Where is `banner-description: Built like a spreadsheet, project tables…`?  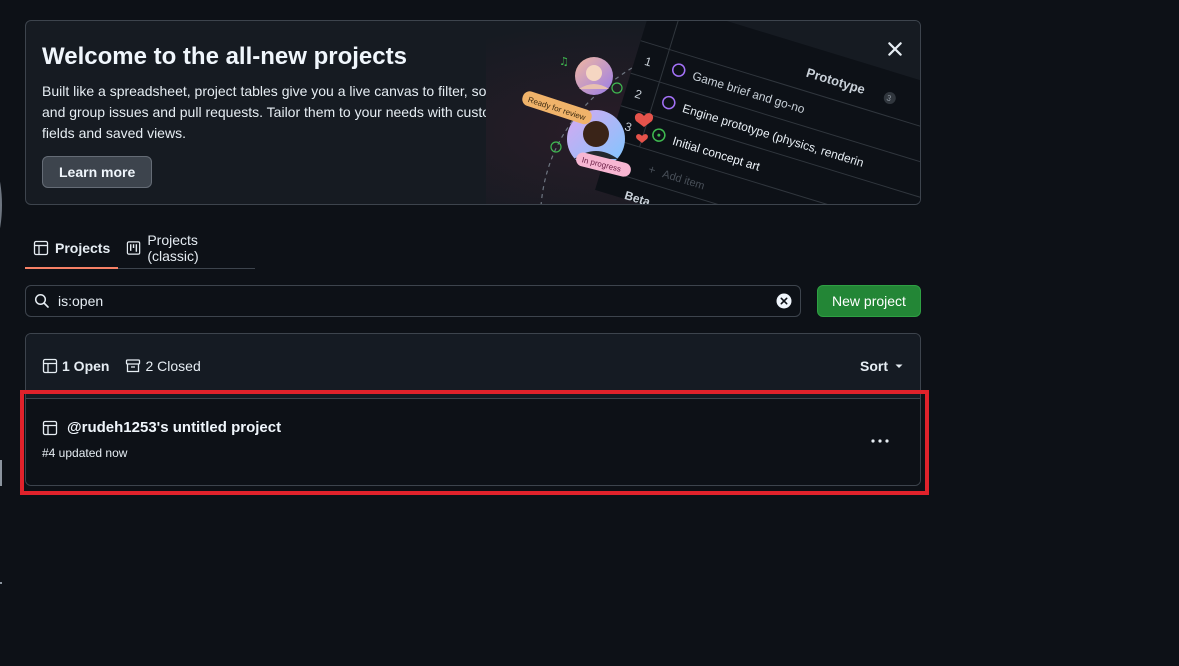
banner-description: Built like a spreadsheet, project tables… is located at coordinates (272, 112).